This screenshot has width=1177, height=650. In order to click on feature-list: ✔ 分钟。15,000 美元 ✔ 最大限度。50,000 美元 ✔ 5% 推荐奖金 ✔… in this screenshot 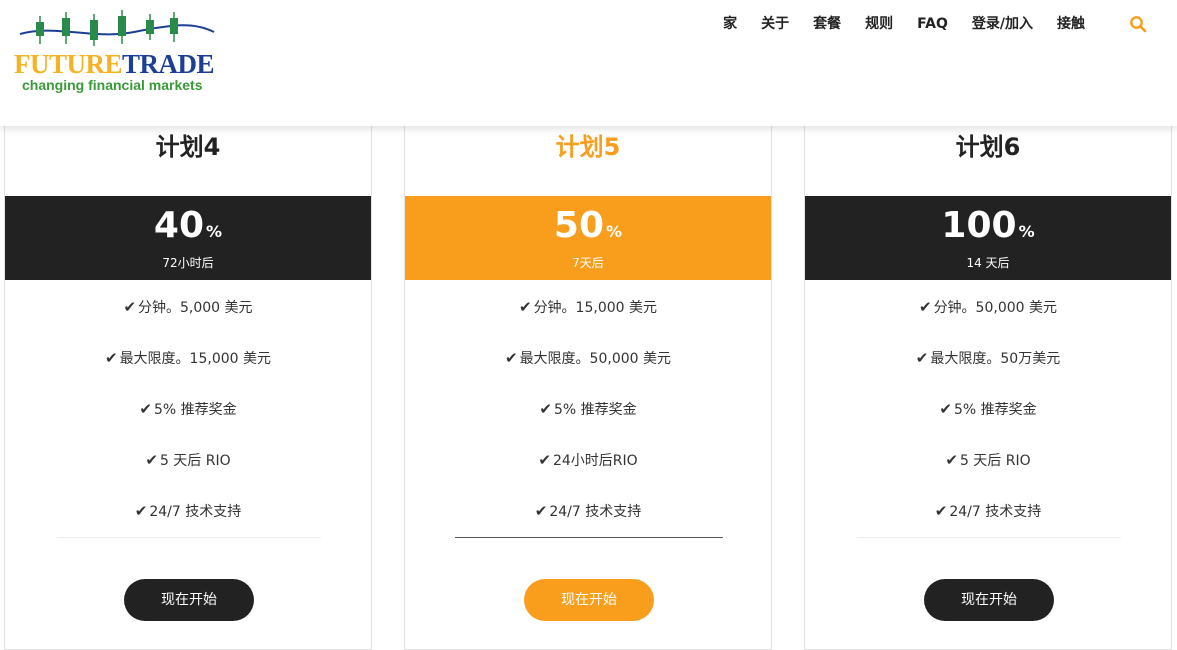, I will do `click(588, 408)`.